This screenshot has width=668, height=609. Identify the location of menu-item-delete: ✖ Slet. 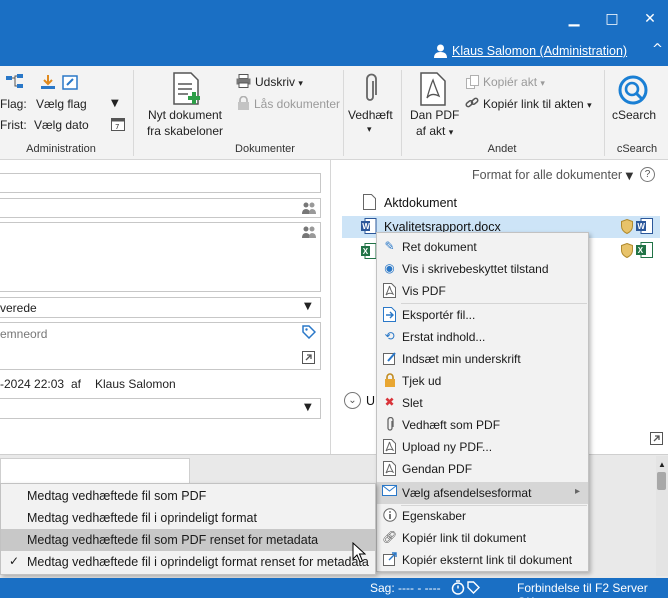
(482, 403).